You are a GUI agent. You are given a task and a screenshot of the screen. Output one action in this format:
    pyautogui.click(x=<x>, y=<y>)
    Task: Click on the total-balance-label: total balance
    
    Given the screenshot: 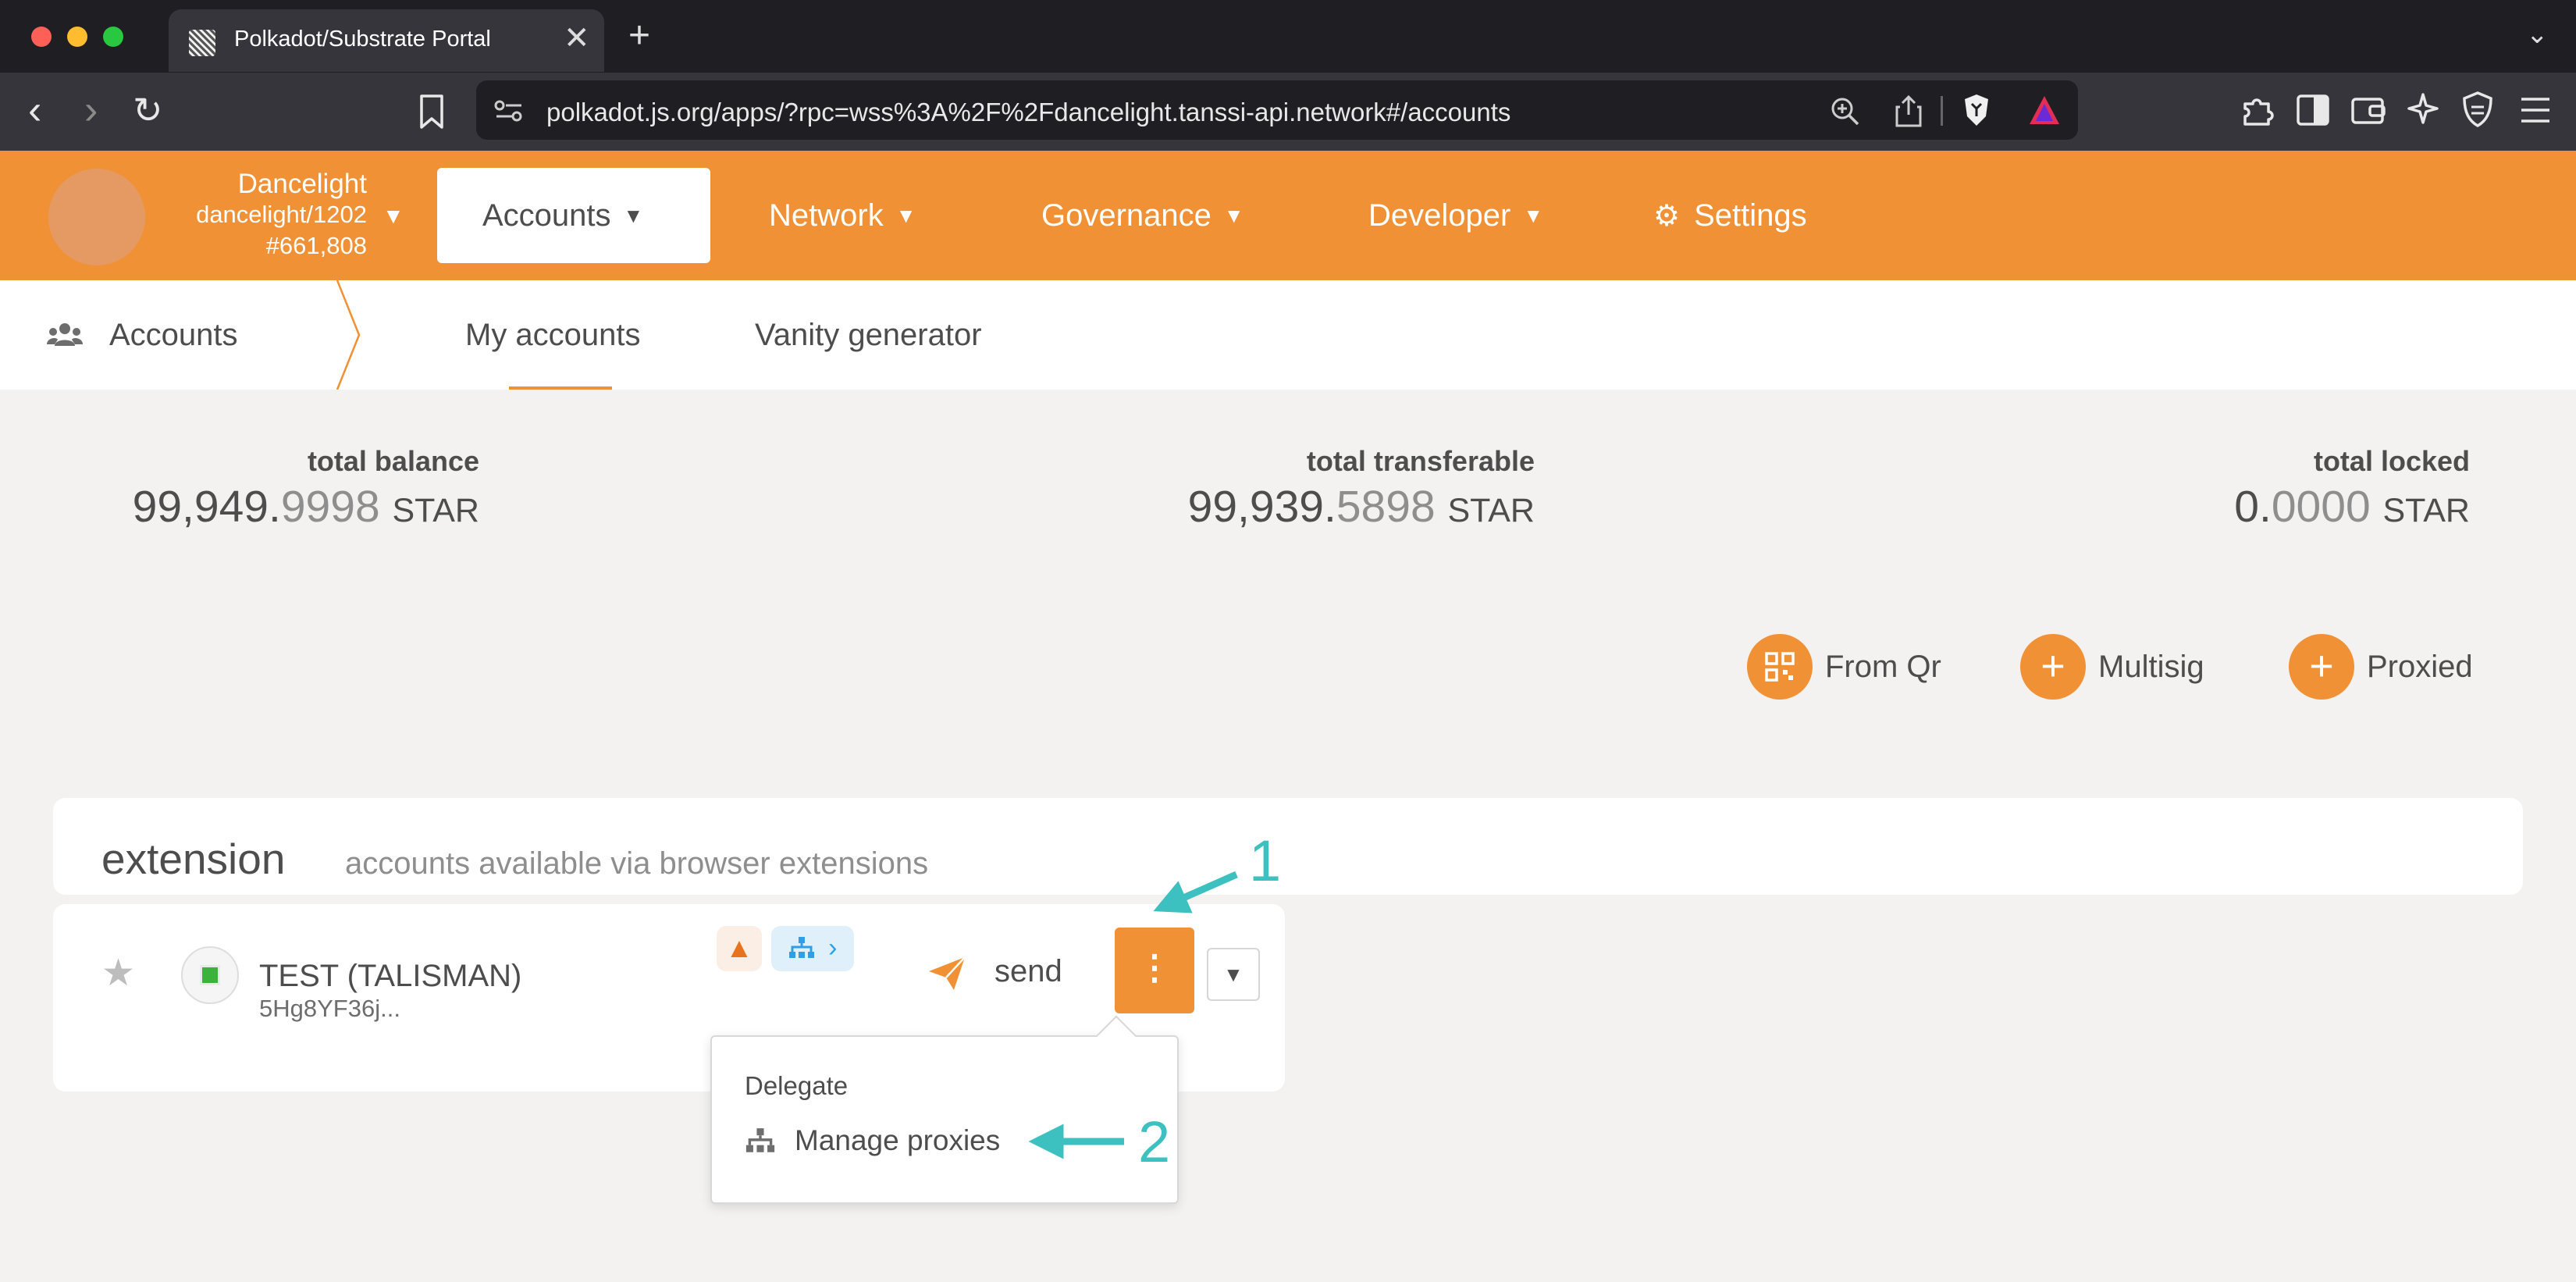 What is the action you would take?
    pyautogui.click(x=393, y=461)
    